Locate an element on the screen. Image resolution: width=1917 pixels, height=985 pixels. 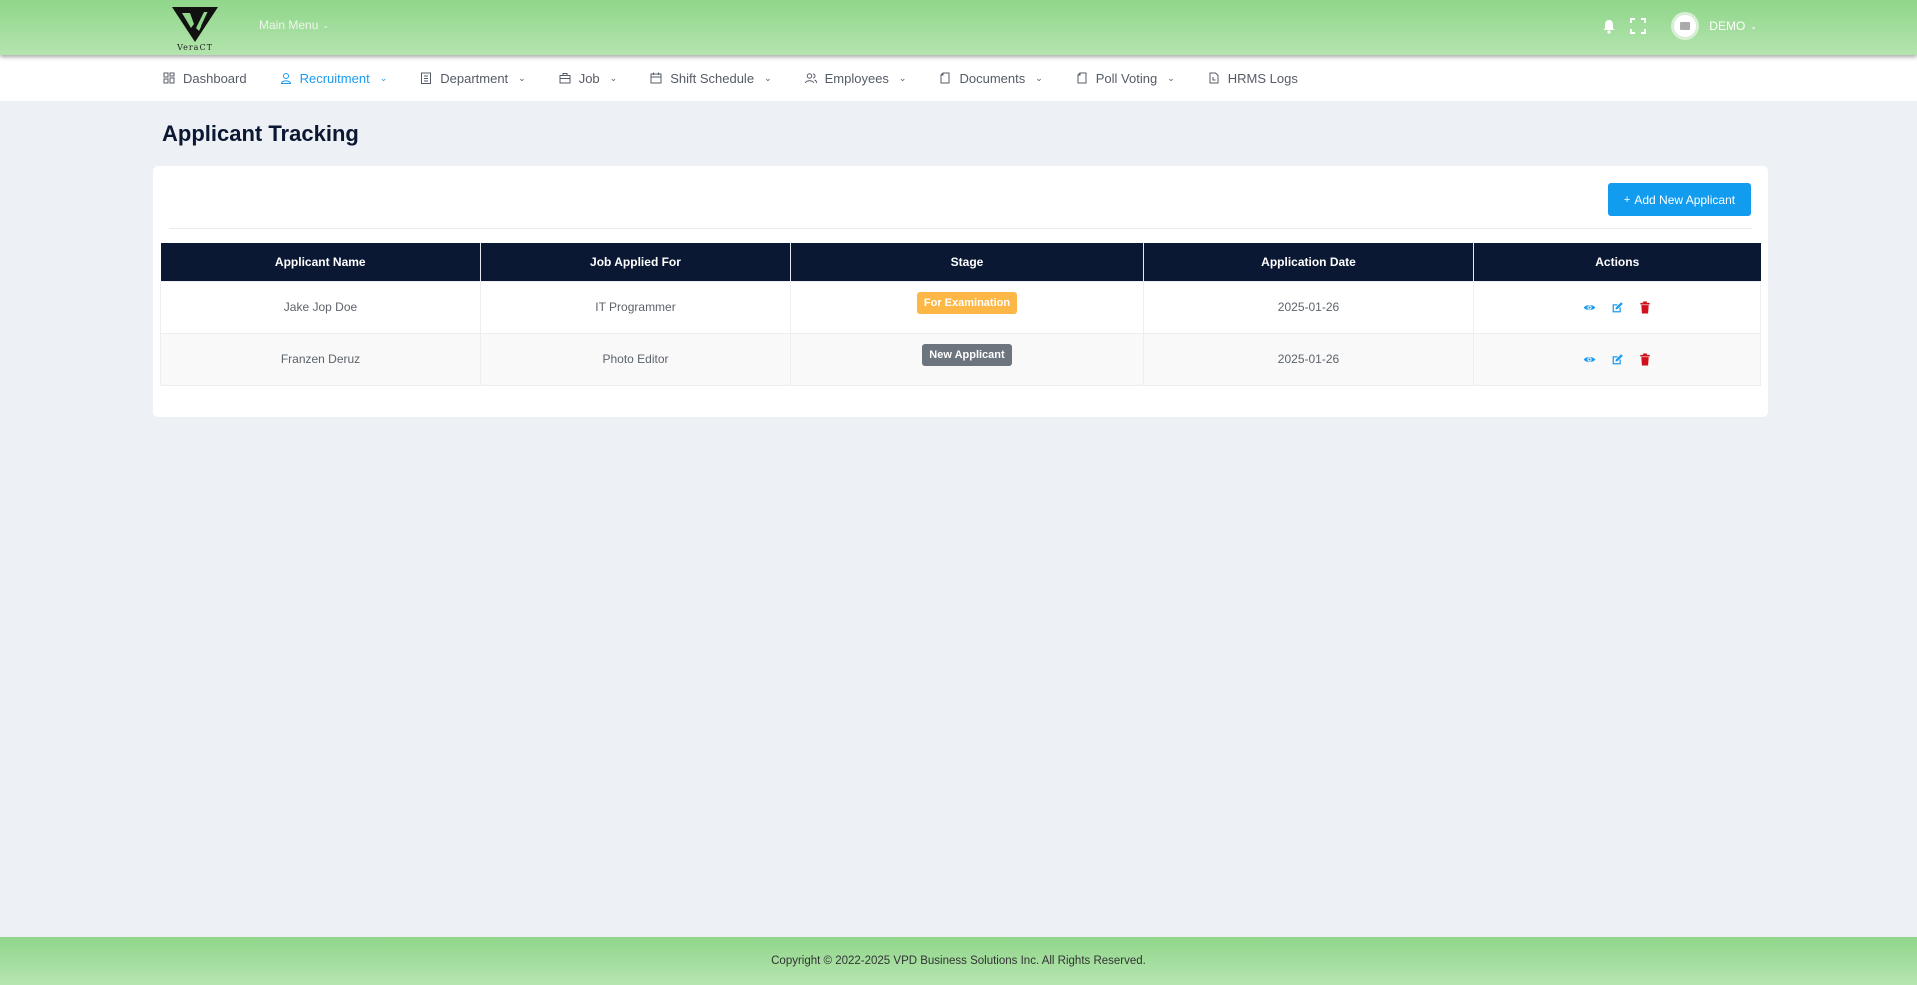
nav-item-shift-schedule: Shift Schedule ⌄ is located at coordinates (711, 78).